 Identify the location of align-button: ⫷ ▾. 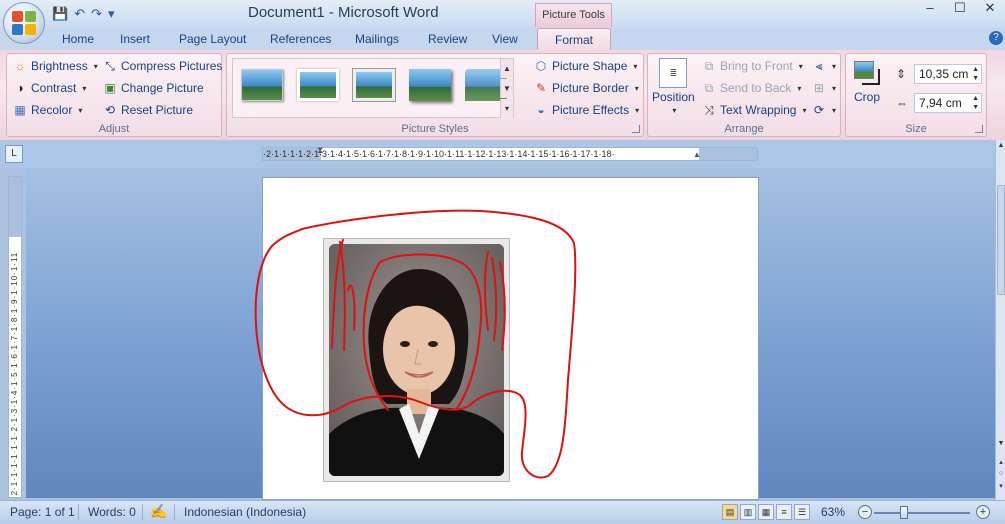
(824, 66).